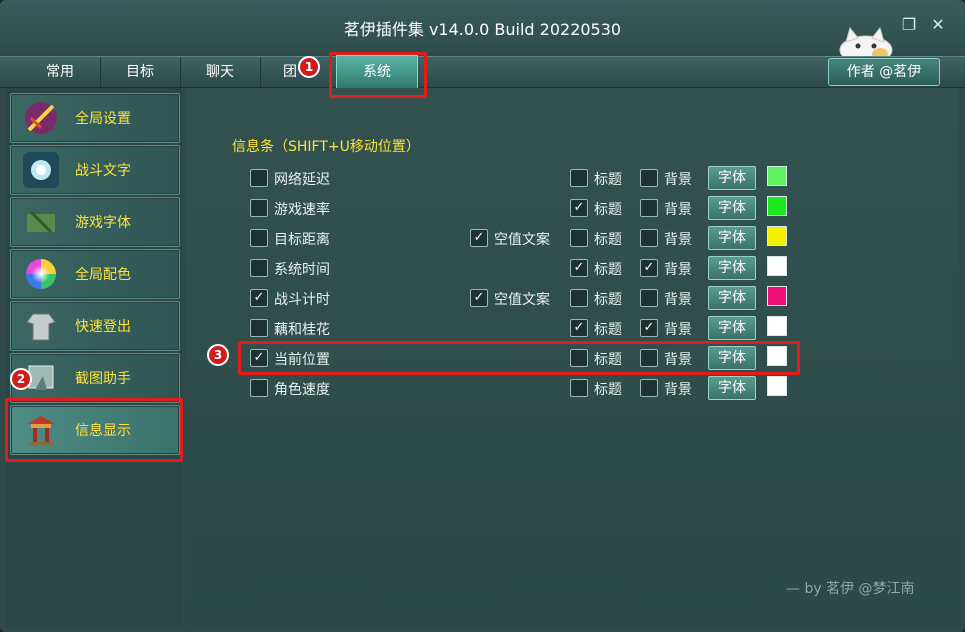 This screenshot has height=632, width=965. Describe the element at coordinates (41, 118) in the screenshot. I see `sword-icon` at that location.